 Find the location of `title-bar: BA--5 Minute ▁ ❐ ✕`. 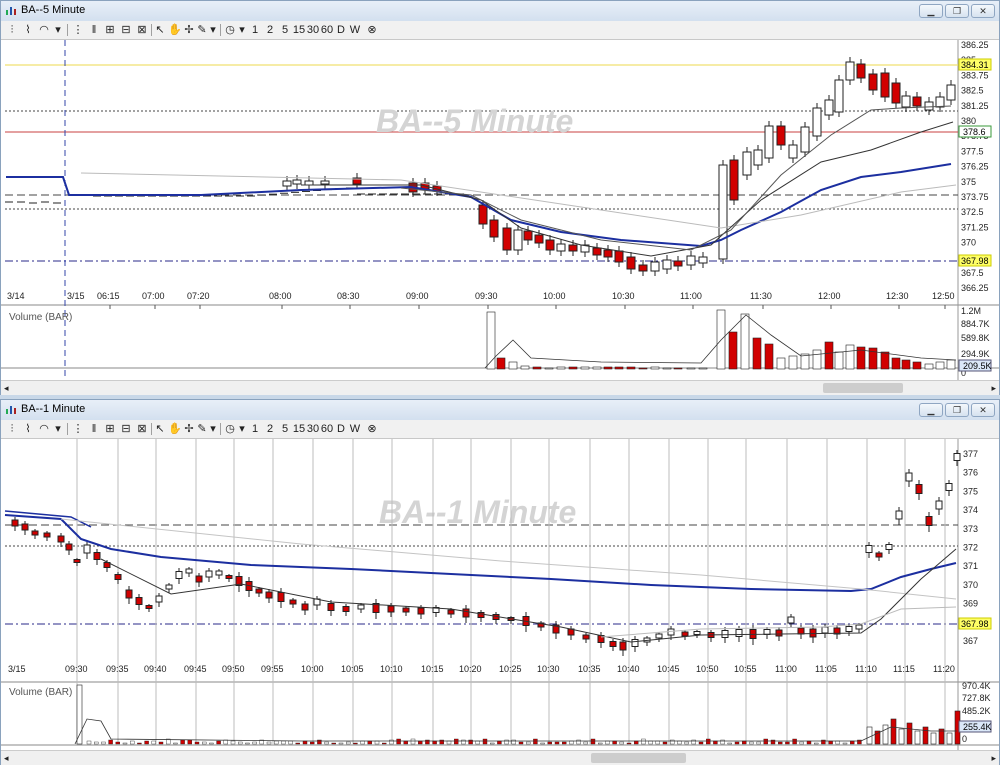

title-bar: BA--5 Minute ▁ ❐ ✕ is located at coordinates (500, 11).